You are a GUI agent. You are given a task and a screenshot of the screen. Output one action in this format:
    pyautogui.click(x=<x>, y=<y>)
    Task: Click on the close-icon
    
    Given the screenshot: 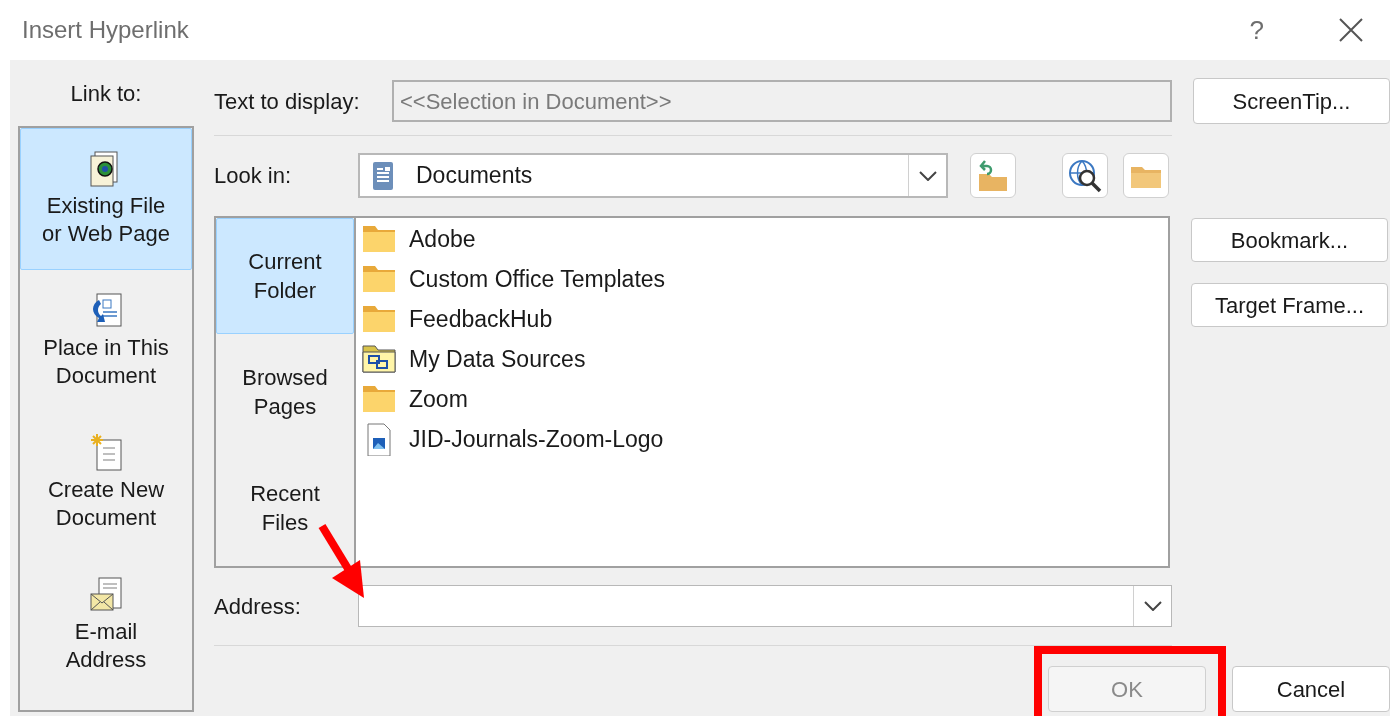 What is the action you would take?
    pyautogui.click(x=1351, y=30)
    